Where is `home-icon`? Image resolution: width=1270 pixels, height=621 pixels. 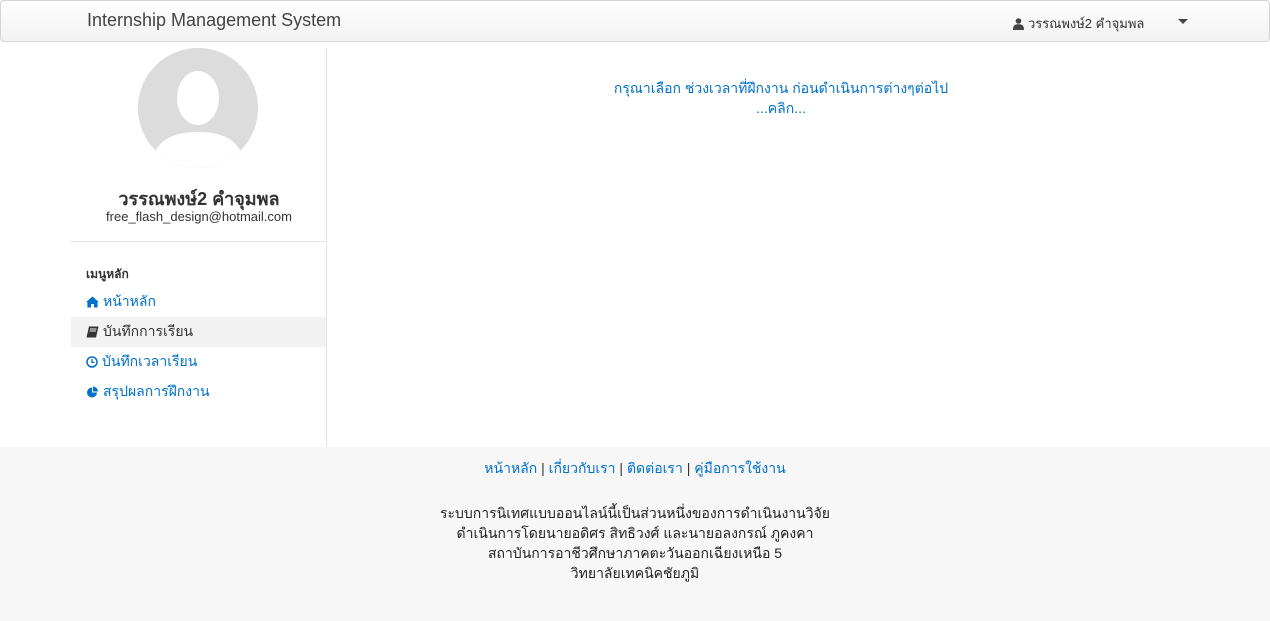 home-icon is located at coordinates (92, 302).